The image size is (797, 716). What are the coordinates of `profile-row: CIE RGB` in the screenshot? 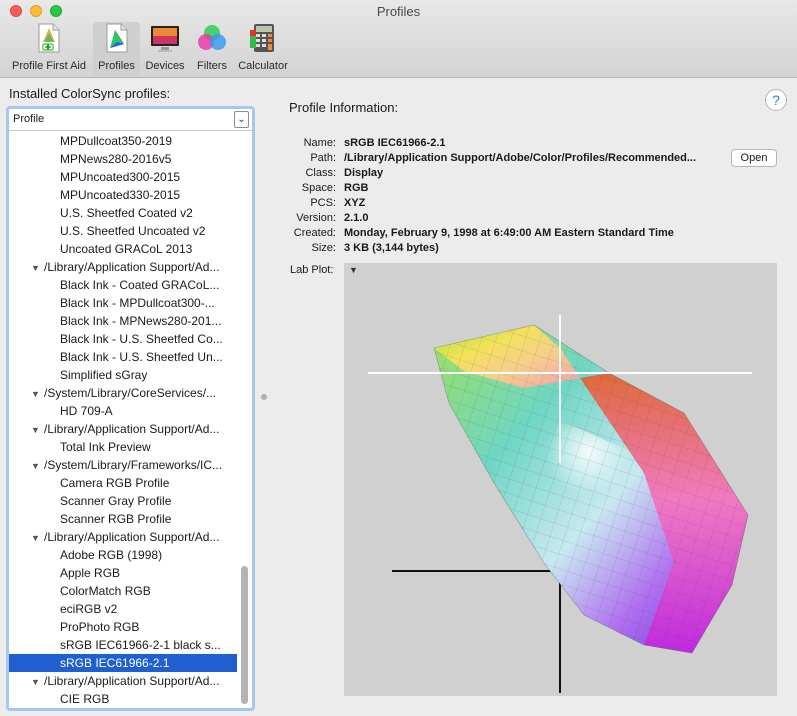 It's located at (123, 699).